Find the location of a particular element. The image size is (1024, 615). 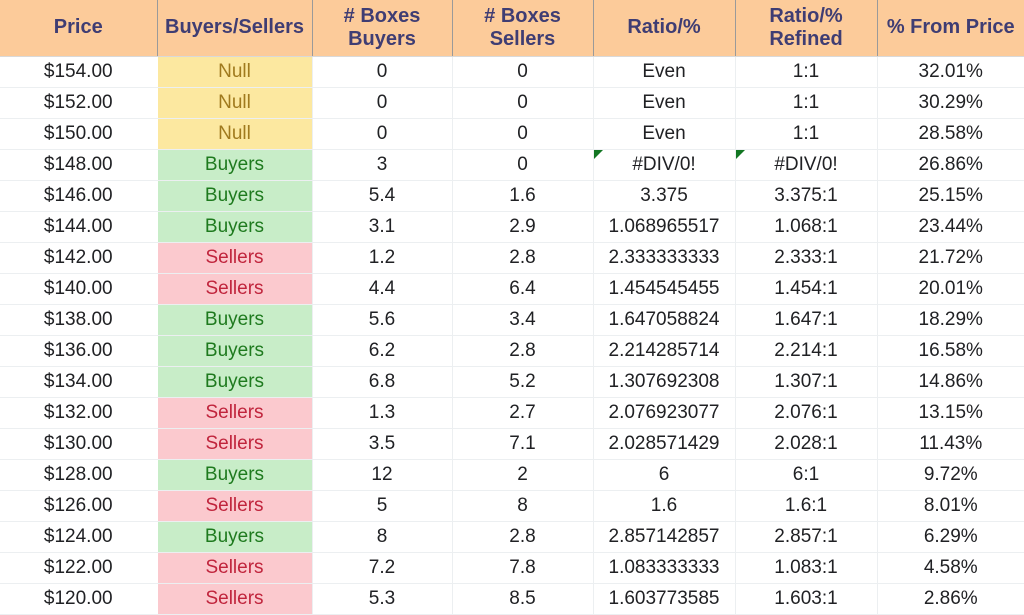

cell-boxsell: 7.8 is located at coordinates (523, 568).